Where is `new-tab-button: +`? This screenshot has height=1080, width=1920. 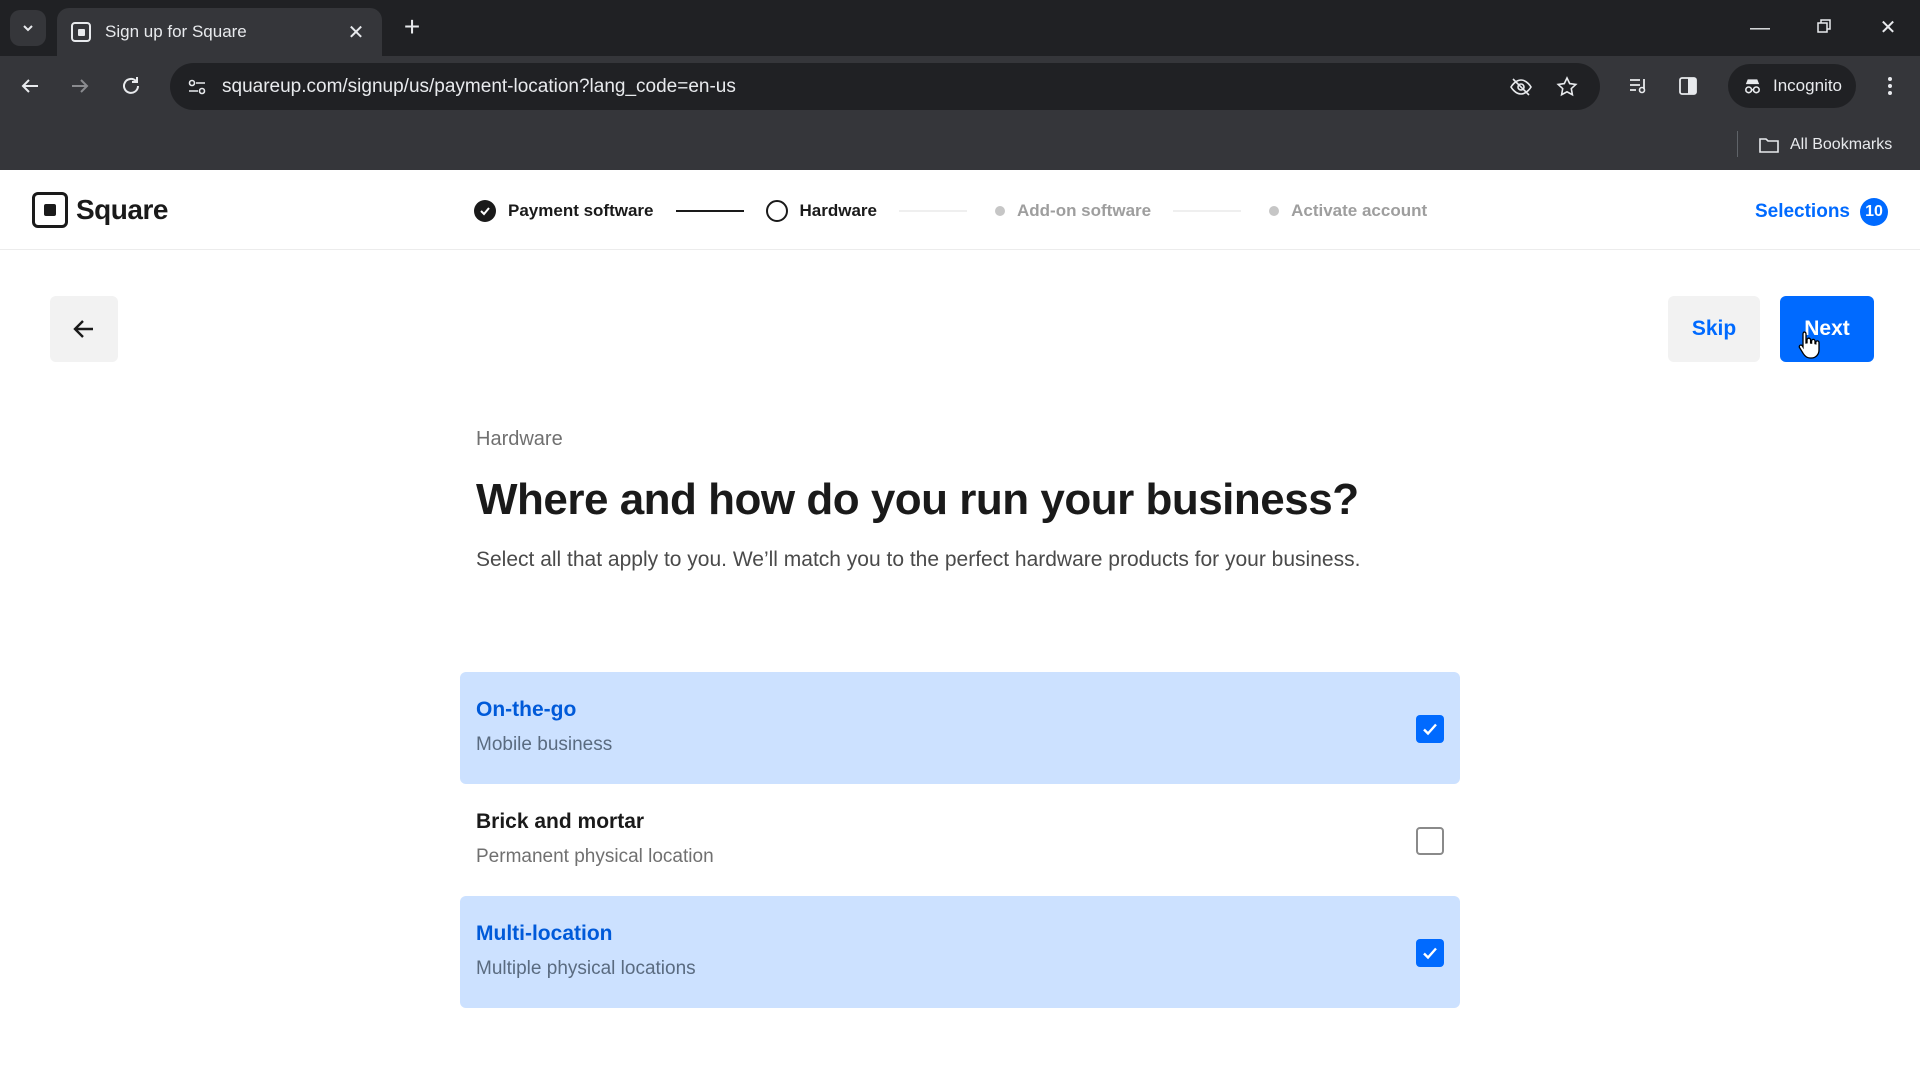
new-tab-button: + is located at coordinates (412, 28).